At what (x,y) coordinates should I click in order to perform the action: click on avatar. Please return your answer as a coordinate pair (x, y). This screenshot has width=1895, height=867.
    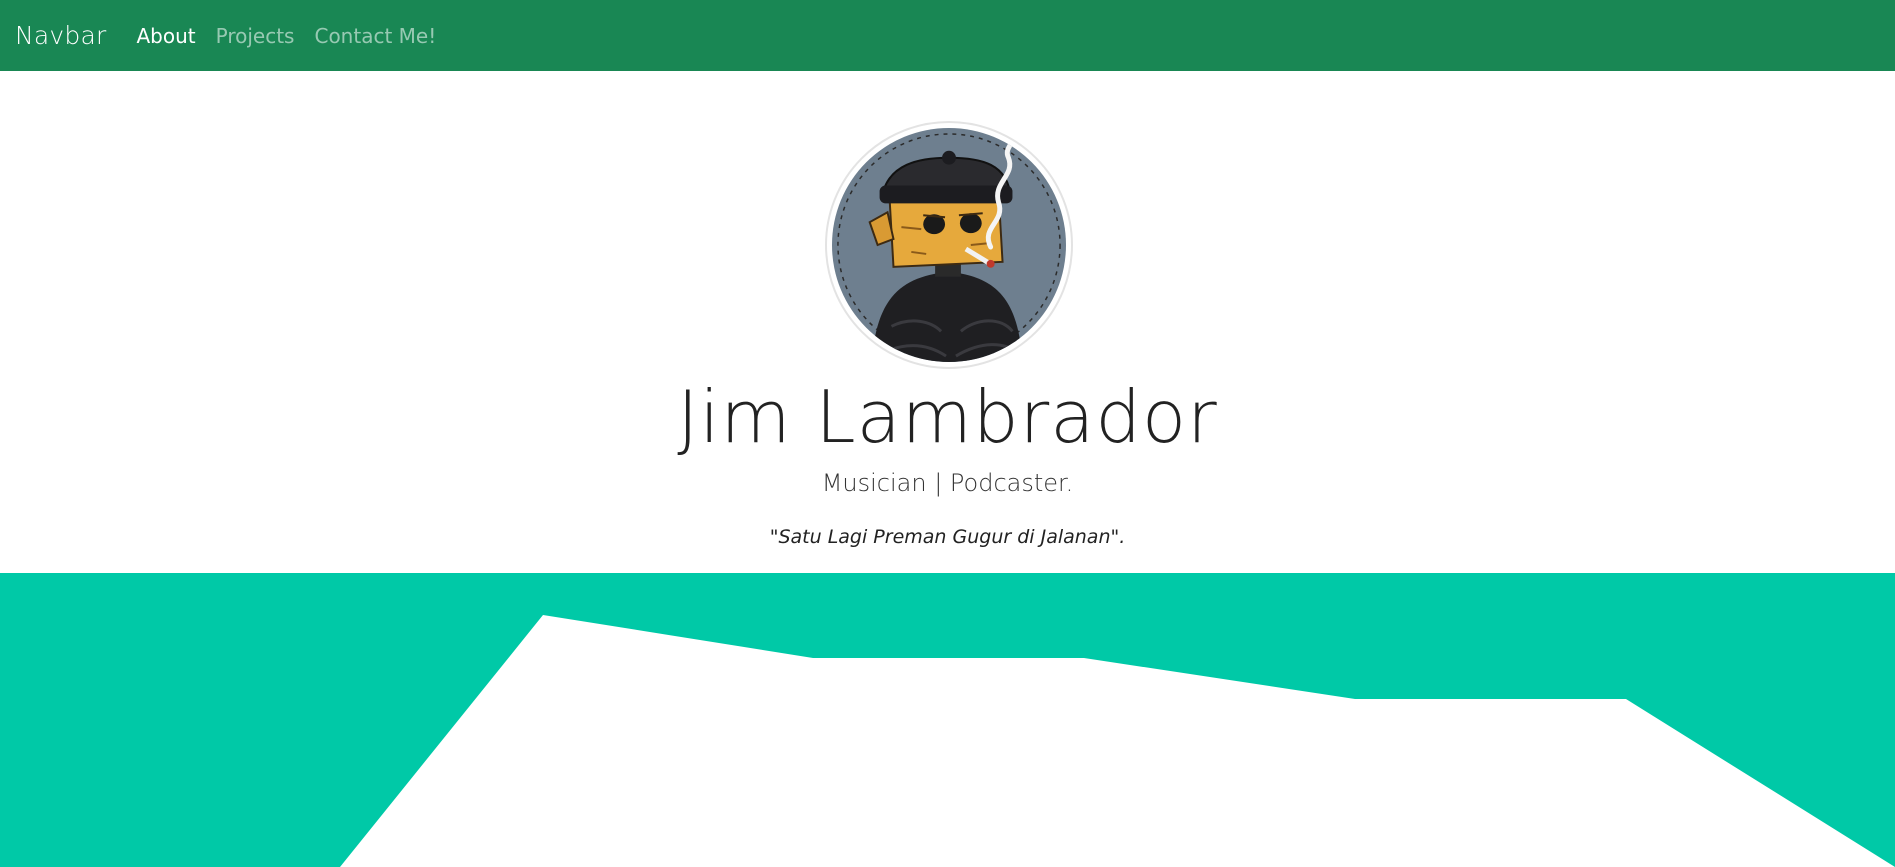
    Looking at the image, I should click on (949, 245).